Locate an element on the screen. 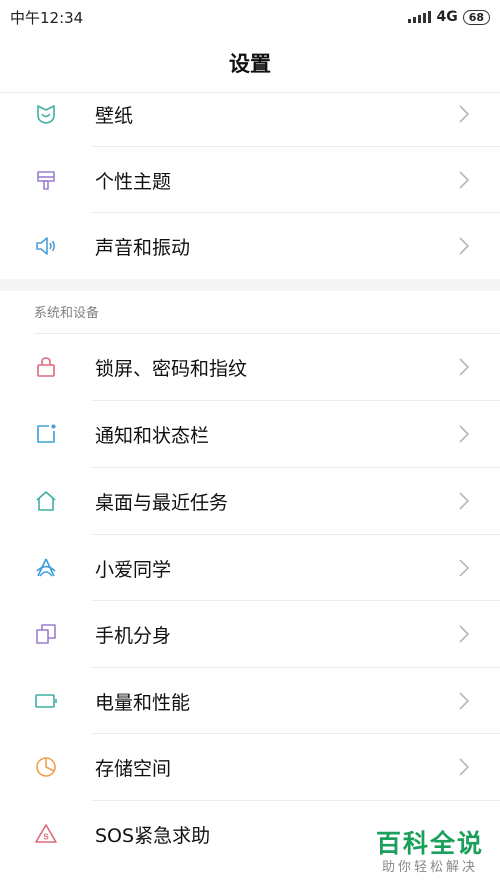  lock-icon is located at coordinates (46, 367).